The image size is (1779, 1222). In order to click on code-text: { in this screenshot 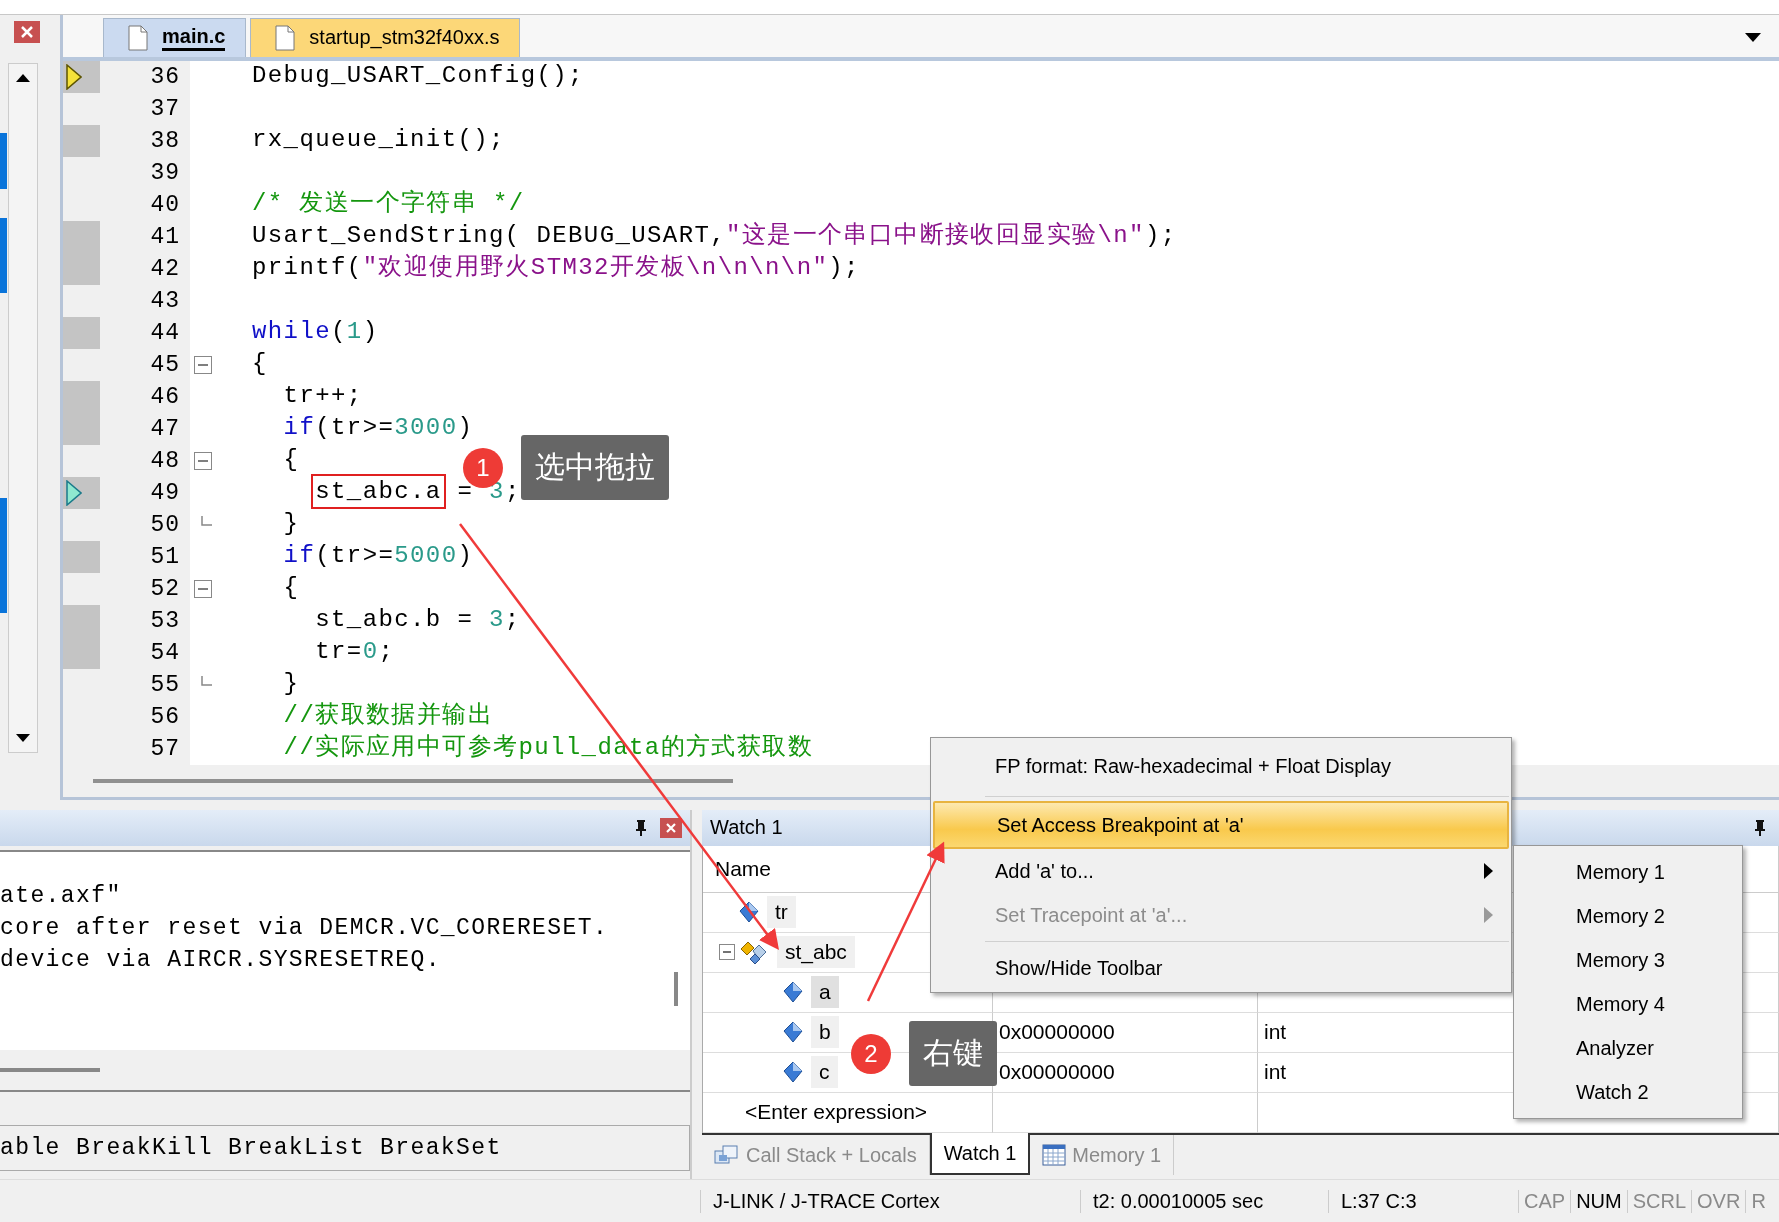, I will do `click(291, 459)`.